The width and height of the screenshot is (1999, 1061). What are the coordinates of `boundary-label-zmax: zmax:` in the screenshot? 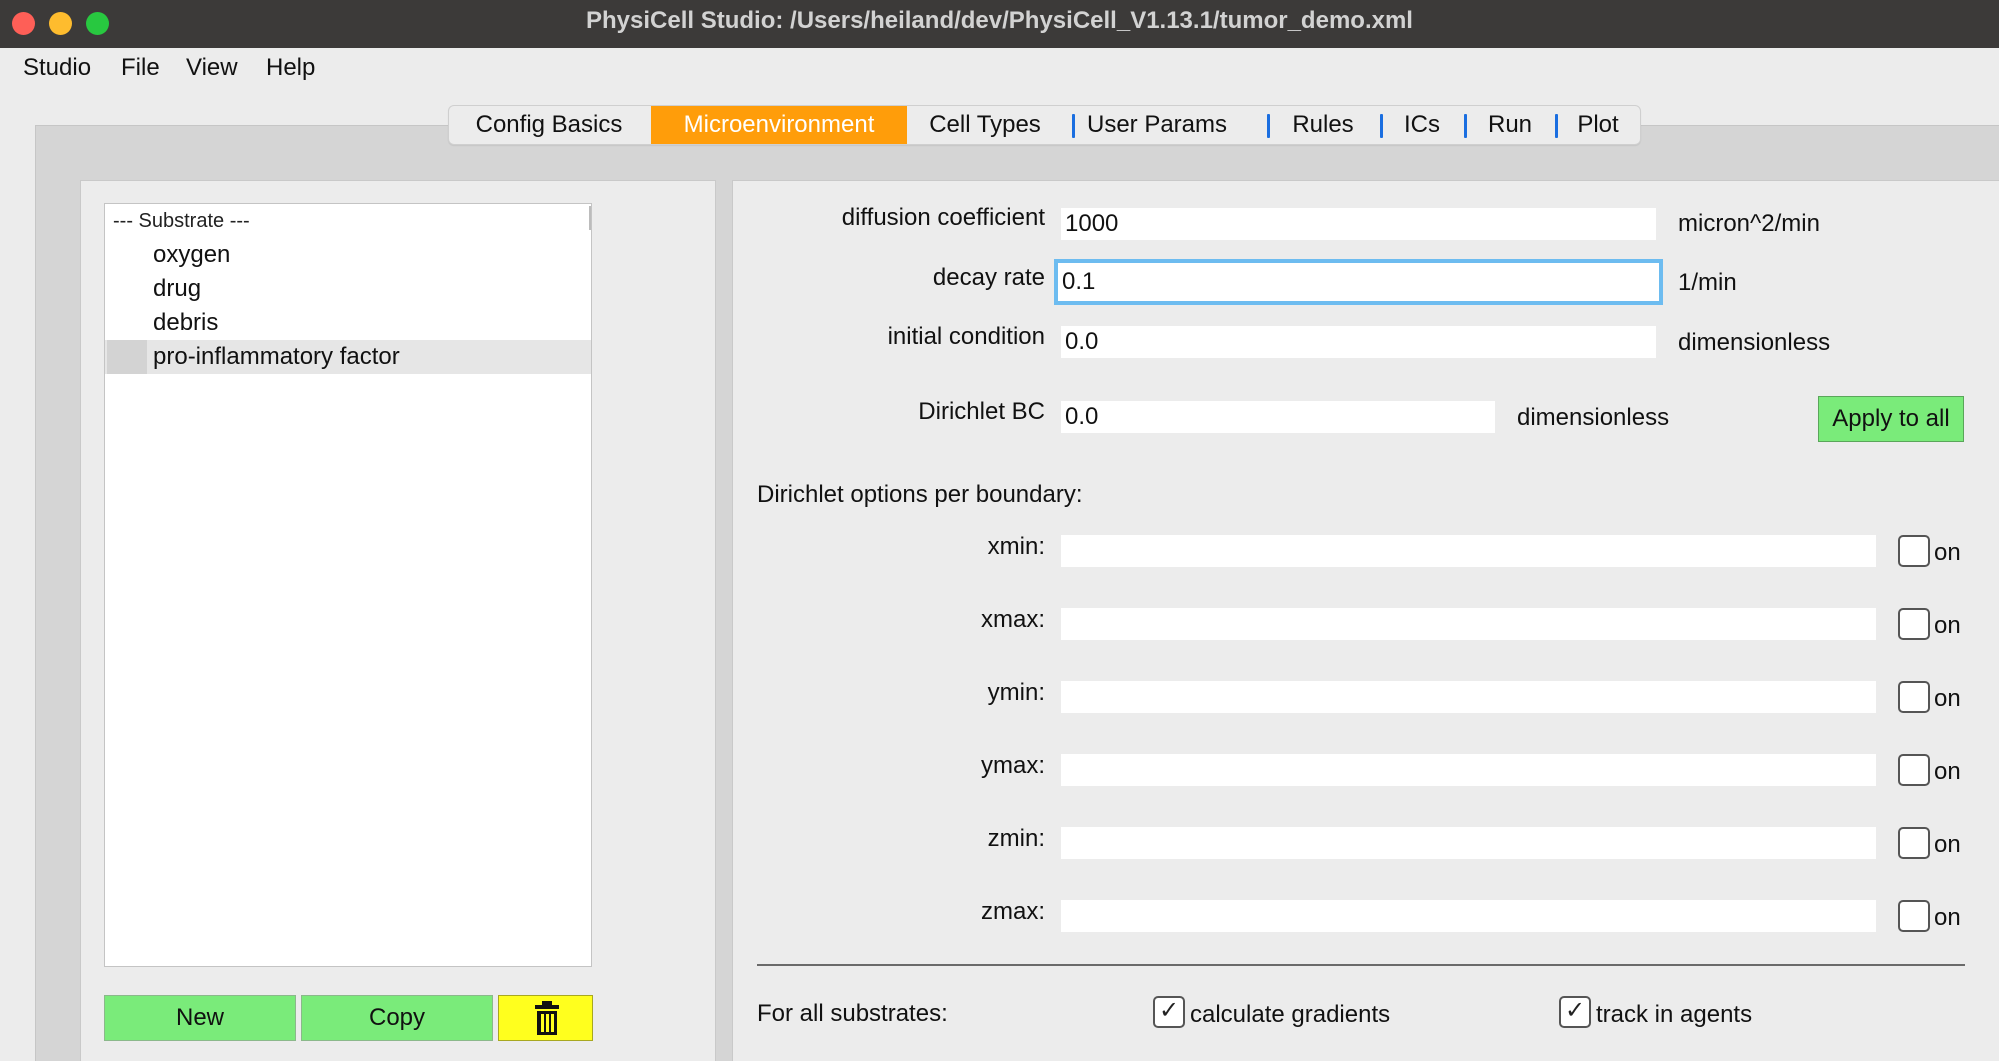 It's located at (1012, 911).